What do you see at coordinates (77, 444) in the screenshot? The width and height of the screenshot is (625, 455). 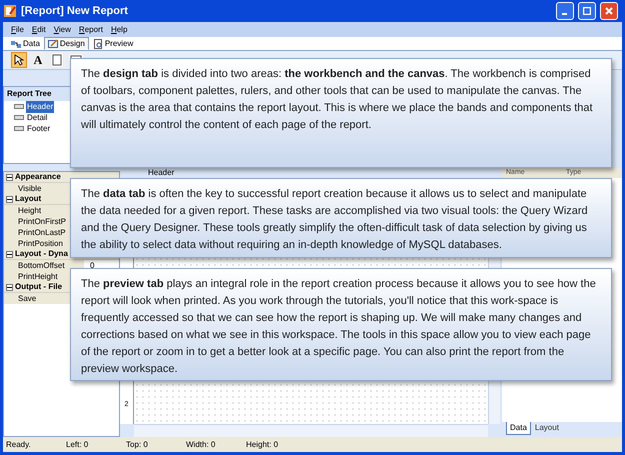 I see `status-text: Left: 0` at bounding box center [77, 444].